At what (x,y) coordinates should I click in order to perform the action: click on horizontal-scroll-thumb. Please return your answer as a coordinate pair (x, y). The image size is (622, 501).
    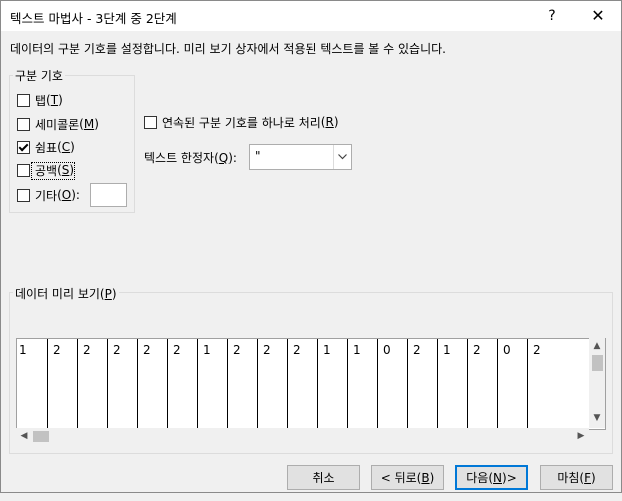
    Looking at the image, I should click on (41, 436).